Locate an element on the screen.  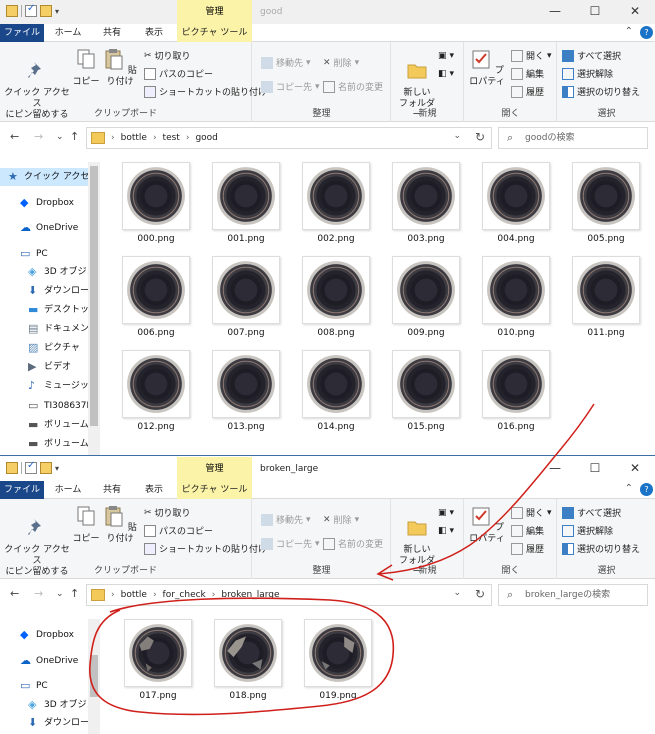
file-item: 008.png is located at coordinates (336, 300).